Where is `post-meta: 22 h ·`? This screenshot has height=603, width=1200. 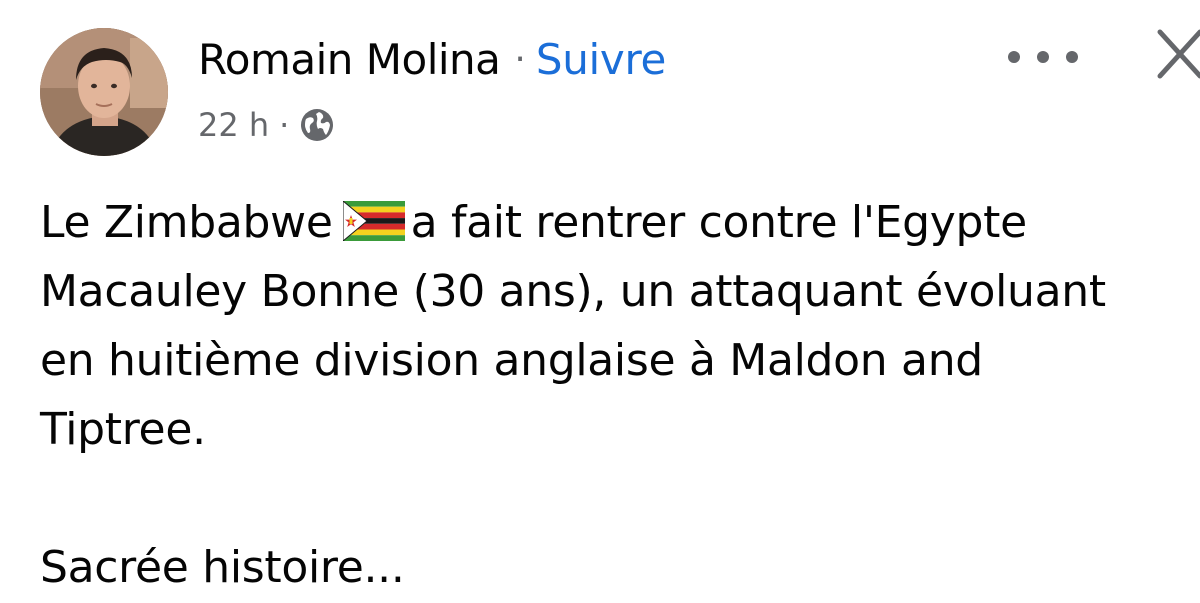
post-meta: 22 h · is located at coordinates (266, 125).